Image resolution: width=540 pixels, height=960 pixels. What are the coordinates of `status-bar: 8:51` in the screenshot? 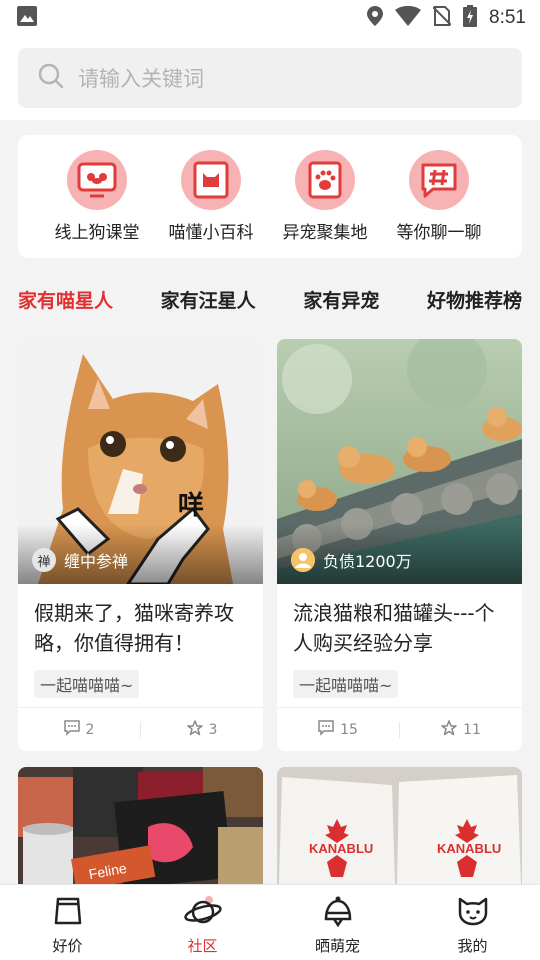 It's located at (270, 18).